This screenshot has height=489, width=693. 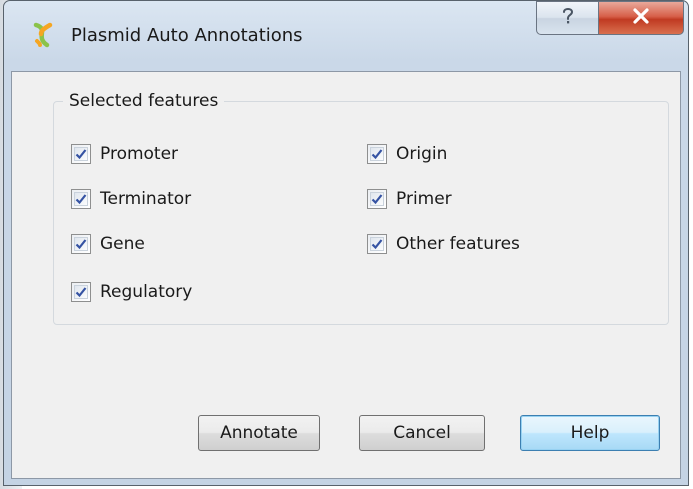 I want to click on annotate-button: Annotate, so click(x=259, y=433).